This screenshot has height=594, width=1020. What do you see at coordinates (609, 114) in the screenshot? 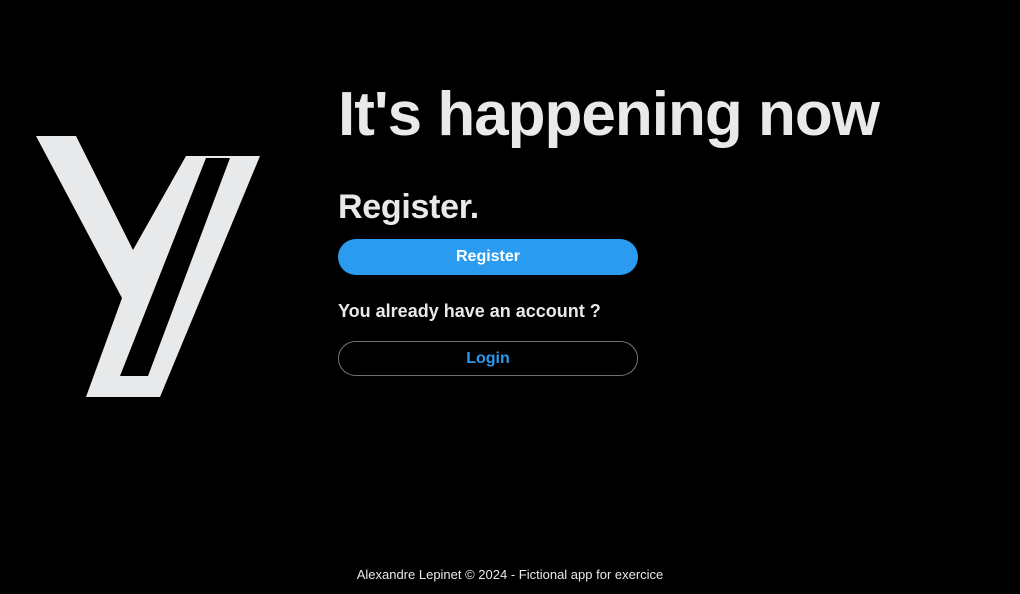
I see `page-headline: It's happening now` at bounding box center [609, 114].